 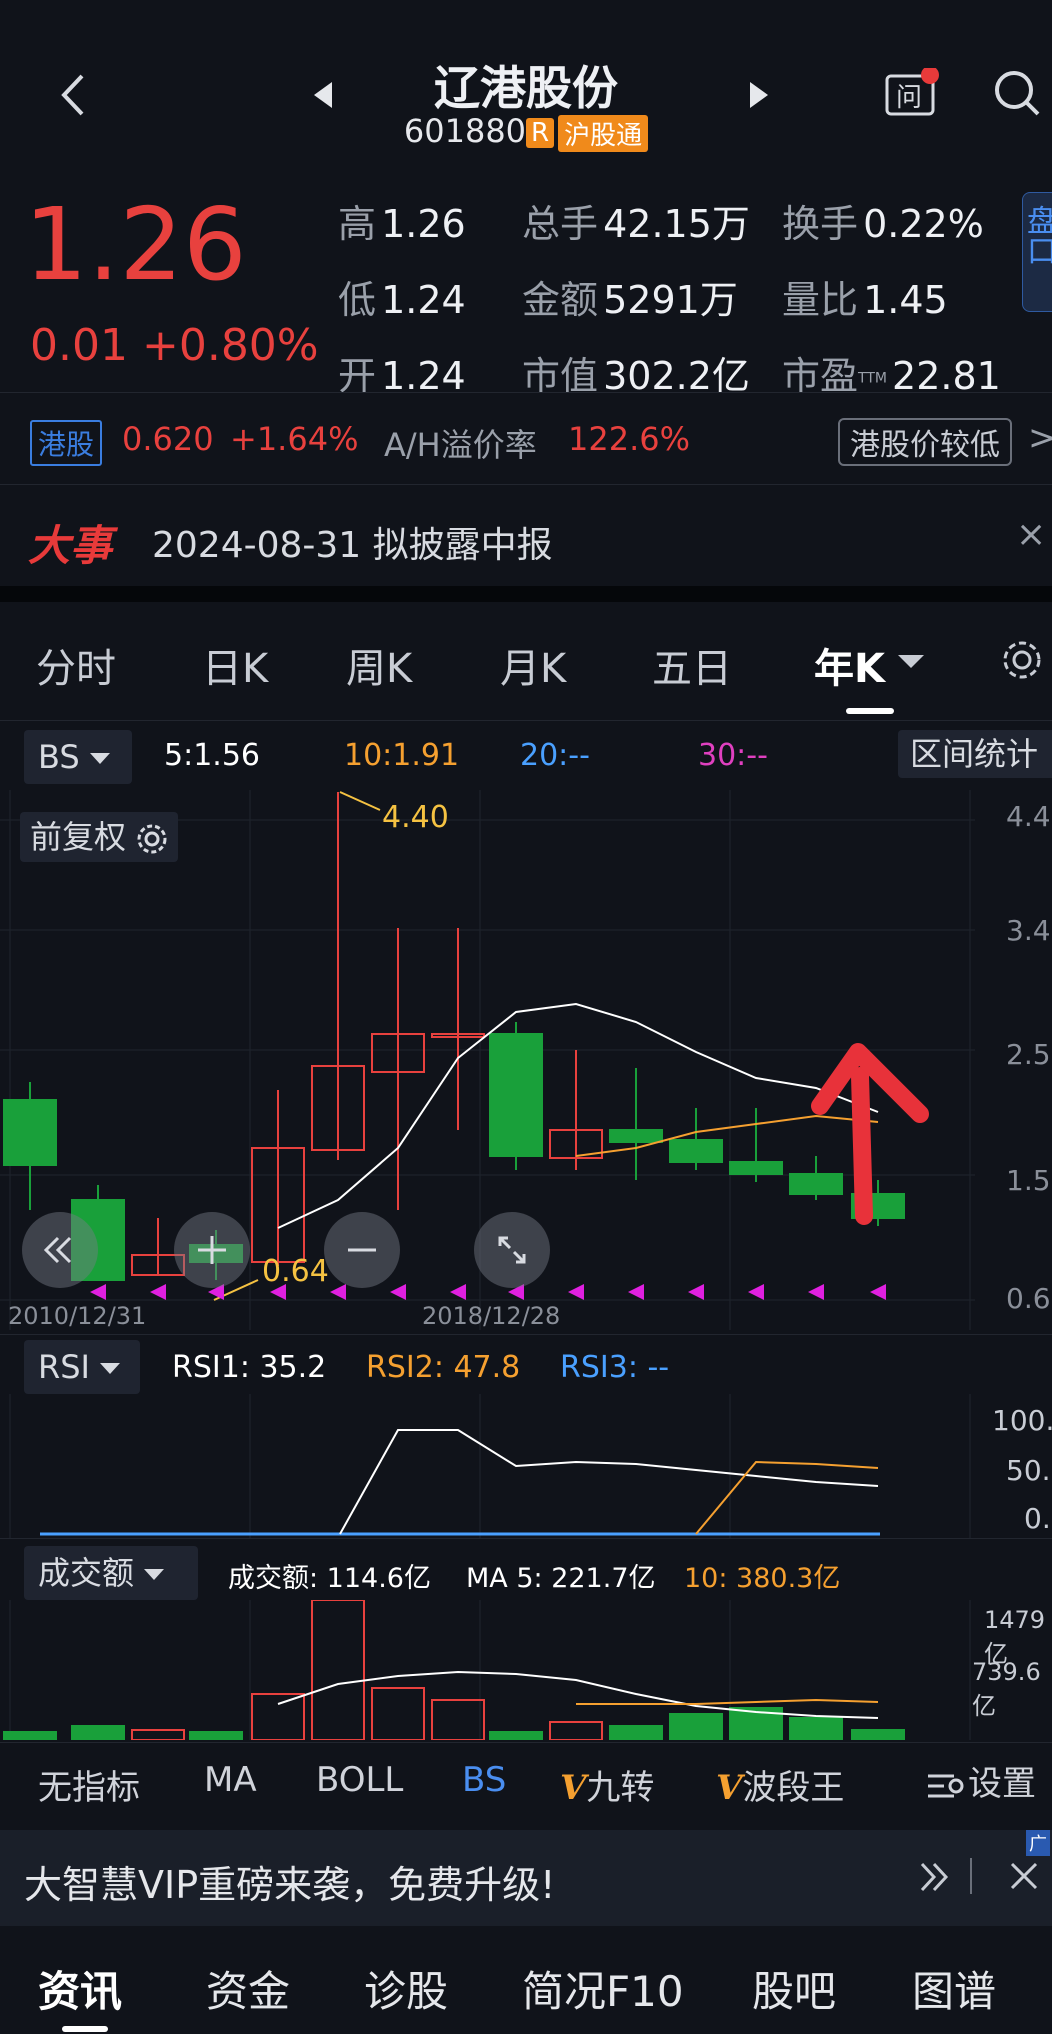 What do you see at coordinates (794, 1988) in the screenshot?
I see `nav-forum: 股吧` at bounding box center [794, 1988].